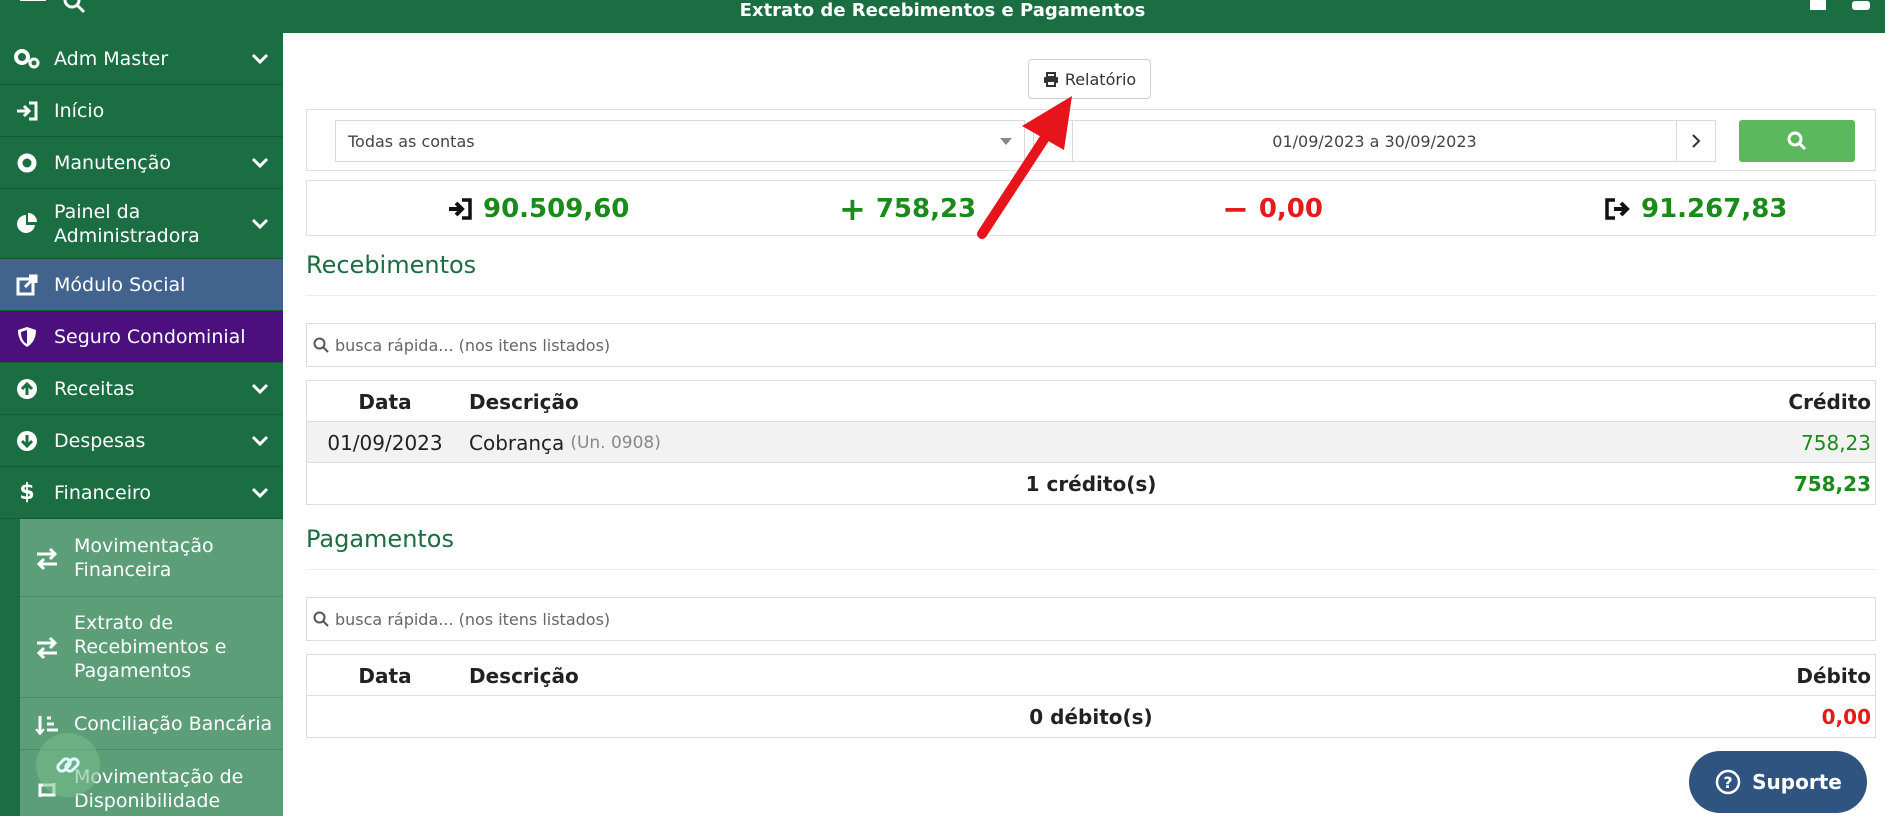  Describe the element at coordinates (1006, 141) in the screenshot. I see `caret-down-icon` at that location.